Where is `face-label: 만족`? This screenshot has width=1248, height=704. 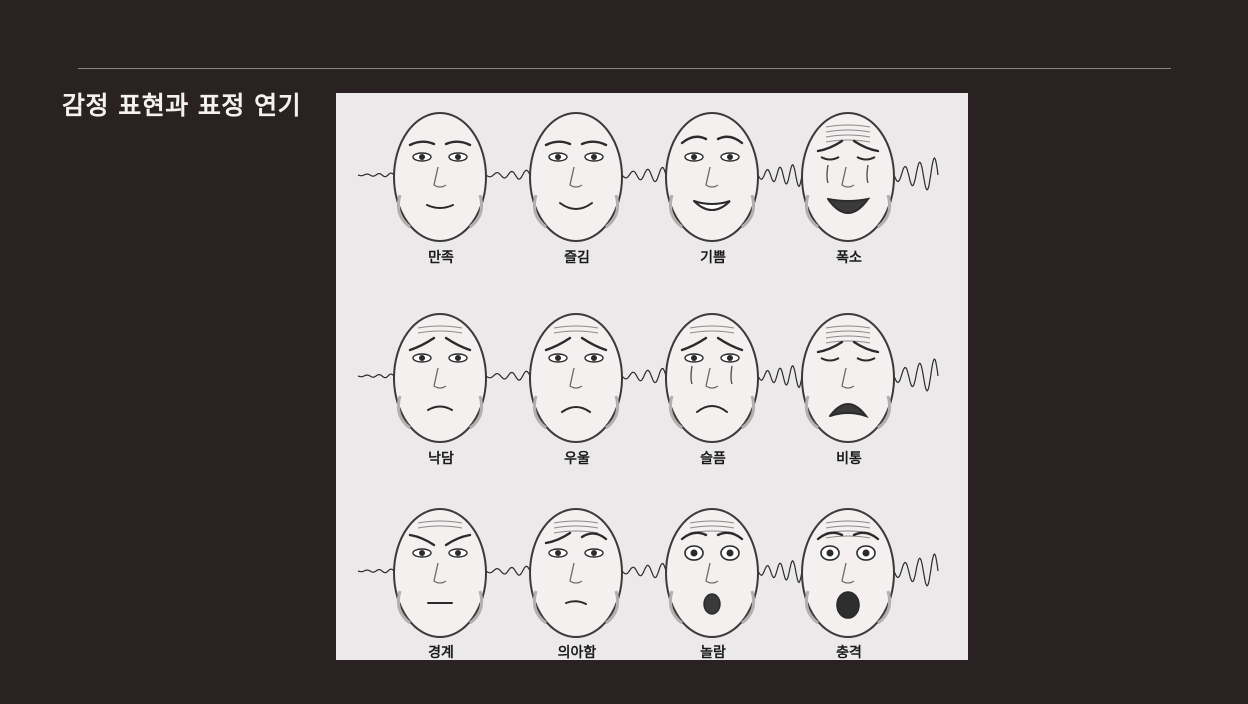
face-label: 만족 is located at coordinates (441, 258).